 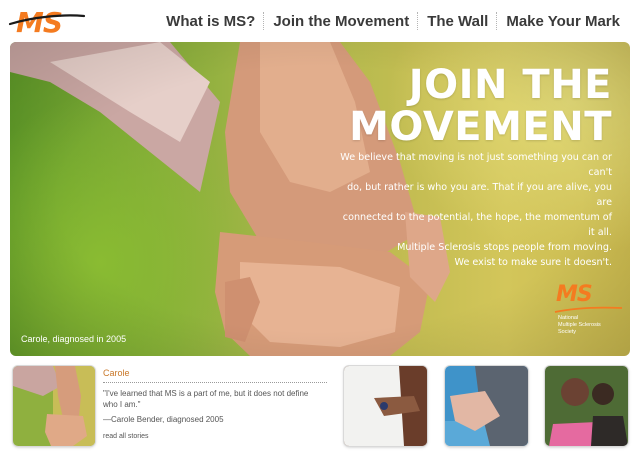 I want to click on ms-society-logo: MS National Multiple Sclerosis Society, so click(x=589, y=312).